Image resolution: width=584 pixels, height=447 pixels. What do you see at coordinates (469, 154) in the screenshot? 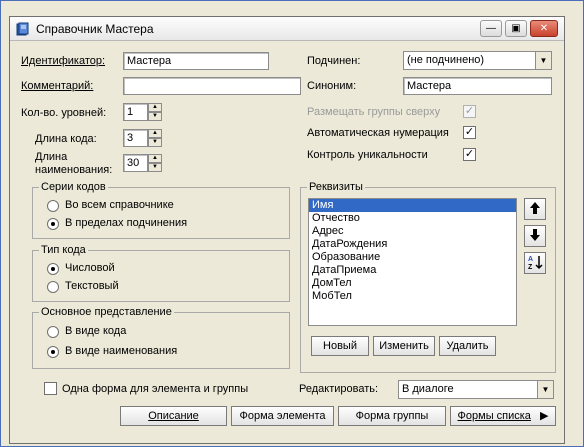
I see `uniqueness-checkbox: ✓` at bounding box center [469, 154].